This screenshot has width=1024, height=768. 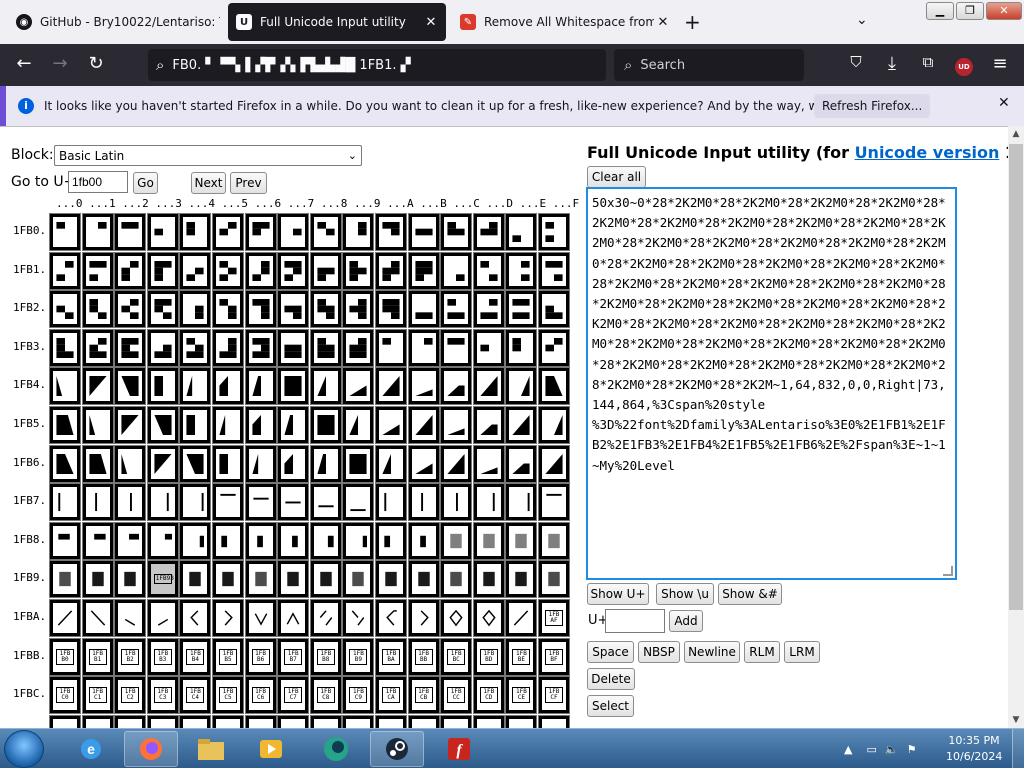 What do you see at coordinates (130, 656) in the screenshot?
I see `character-cell: 1FB B2` at bounding box center [130, 656].